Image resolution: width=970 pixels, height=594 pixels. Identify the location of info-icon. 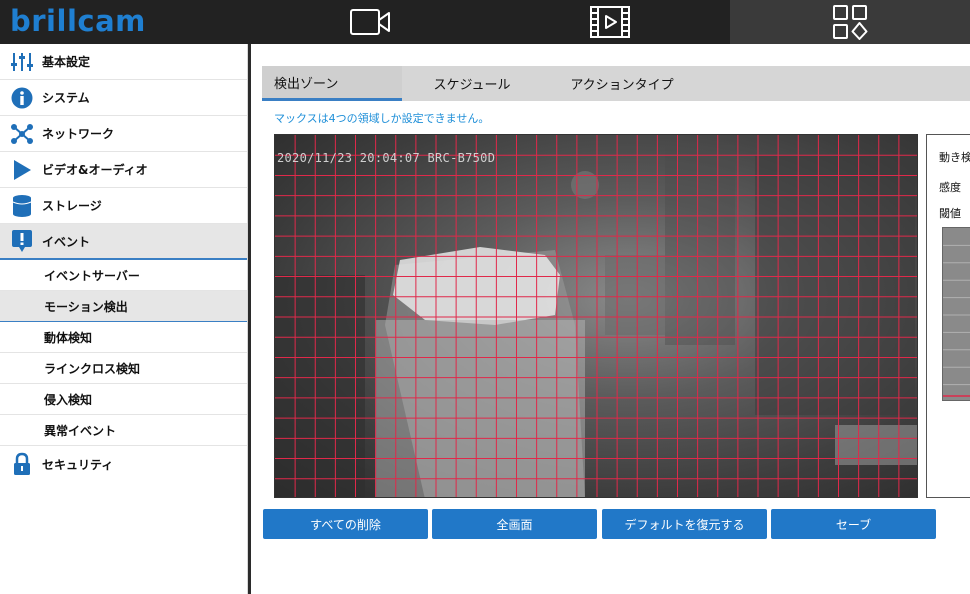
(22, 98).